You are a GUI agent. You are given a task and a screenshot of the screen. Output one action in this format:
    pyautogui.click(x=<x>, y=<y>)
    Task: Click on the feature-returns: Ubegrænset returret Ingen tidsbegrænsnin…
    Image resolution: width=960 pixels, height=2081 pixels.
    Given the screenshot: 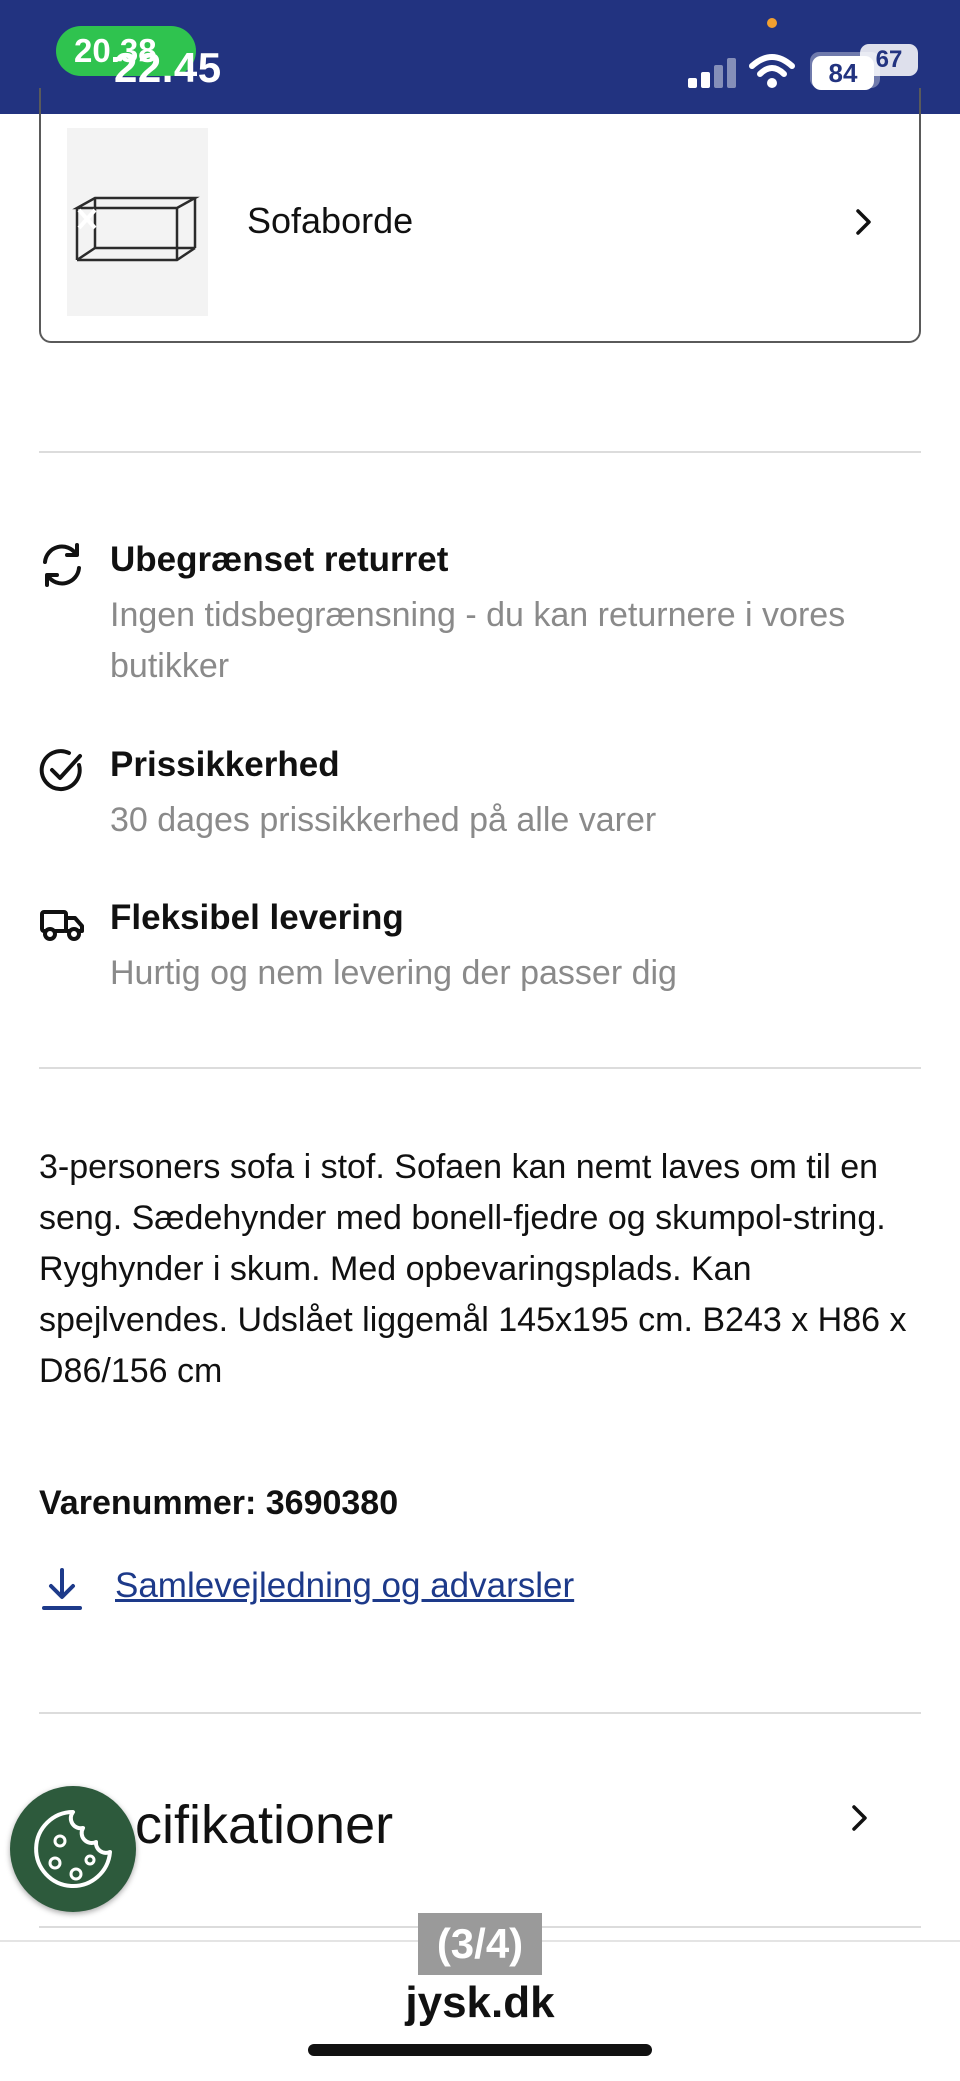 What is the action you would take?
    pyautogui.click(x=480, y=615)
    